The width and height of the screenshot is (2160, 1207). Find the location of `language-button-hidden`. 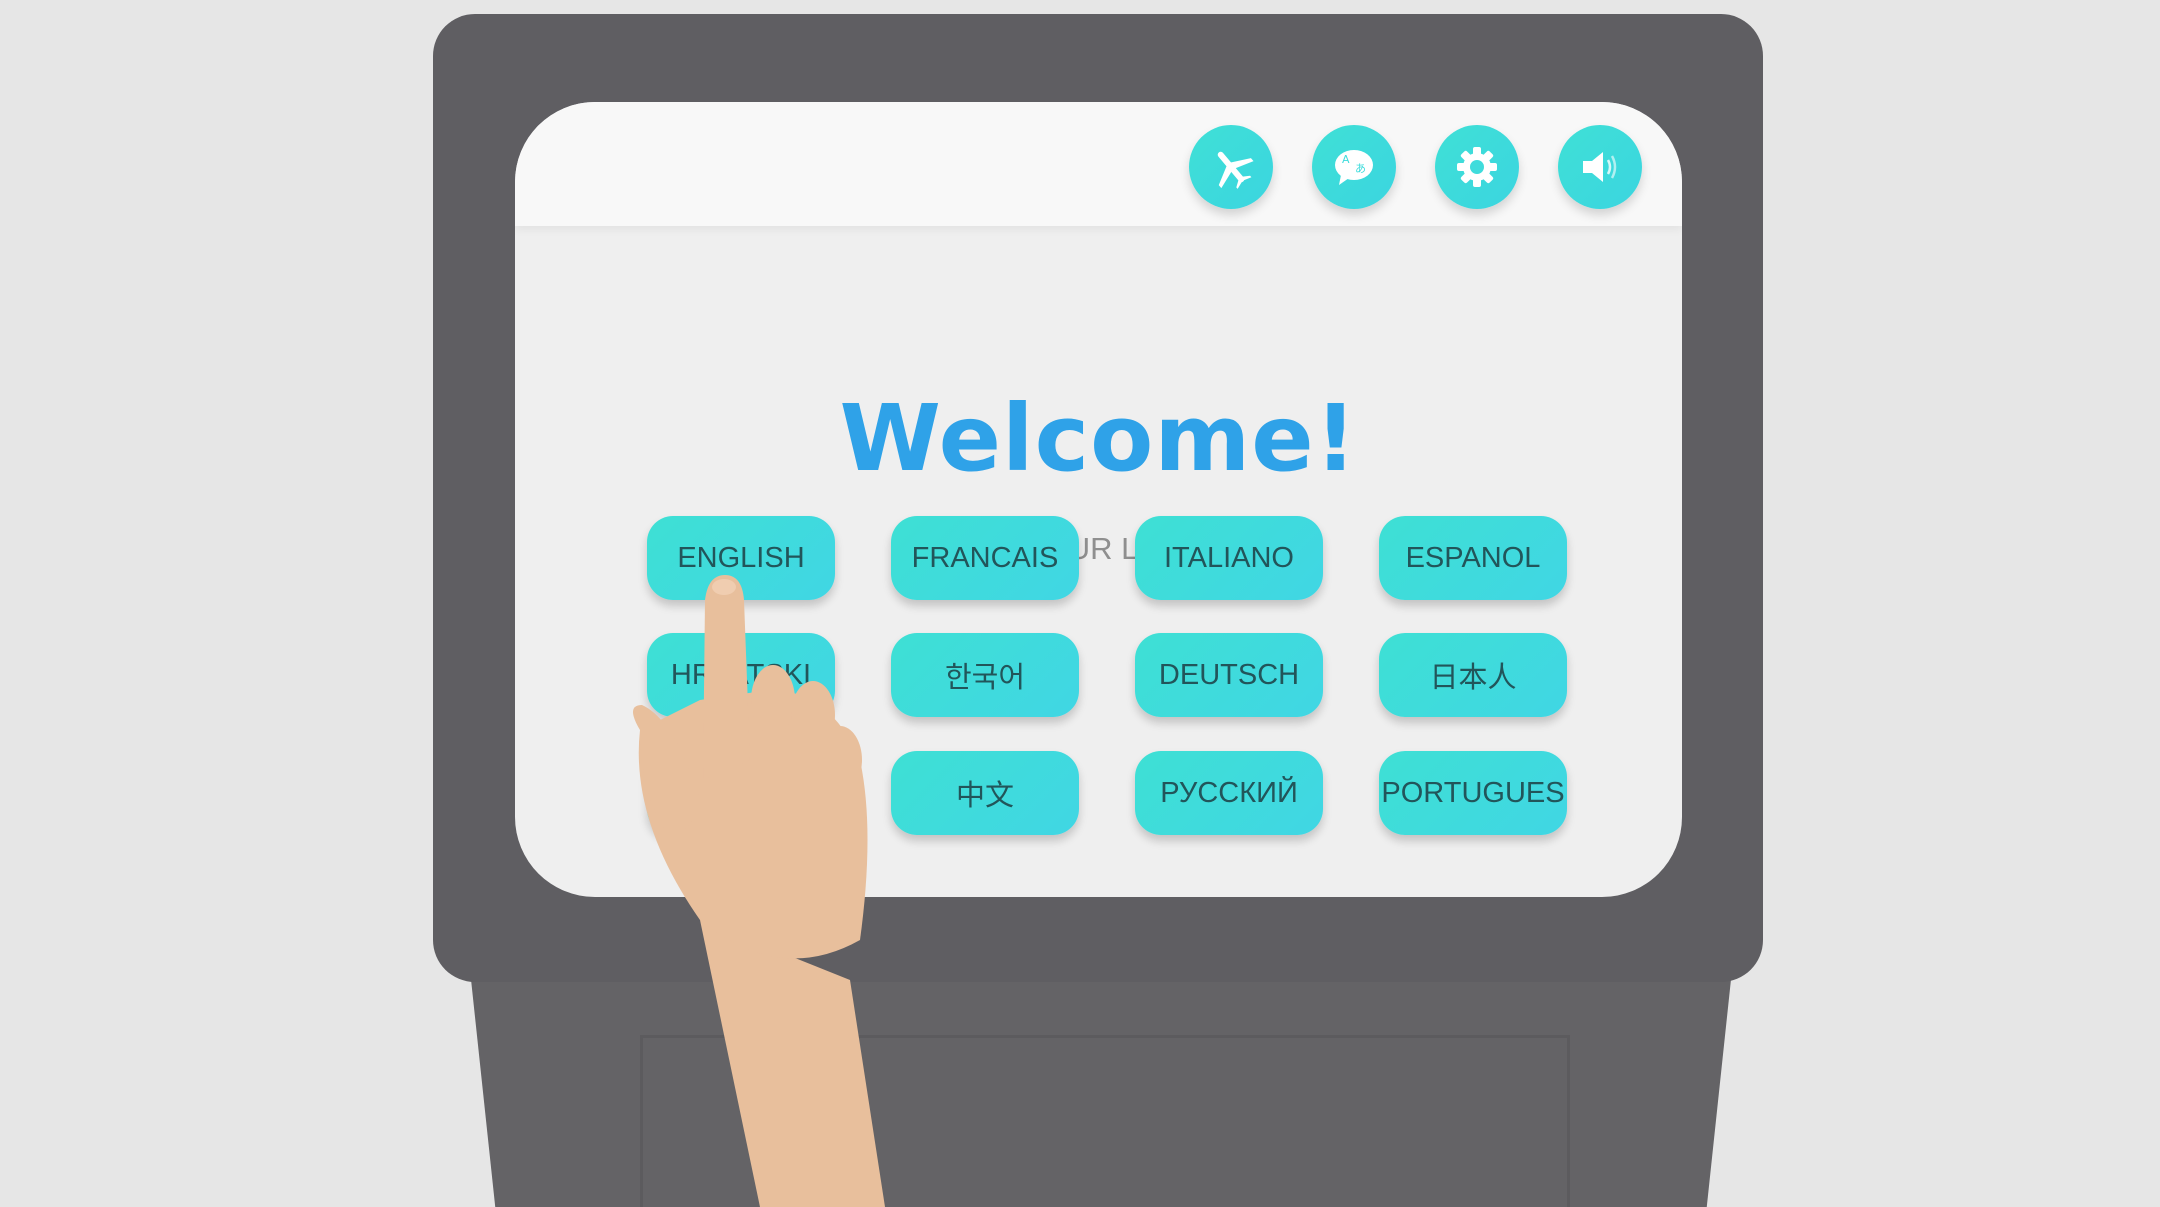

language-button-hidden is located at coordinates (741, 793).